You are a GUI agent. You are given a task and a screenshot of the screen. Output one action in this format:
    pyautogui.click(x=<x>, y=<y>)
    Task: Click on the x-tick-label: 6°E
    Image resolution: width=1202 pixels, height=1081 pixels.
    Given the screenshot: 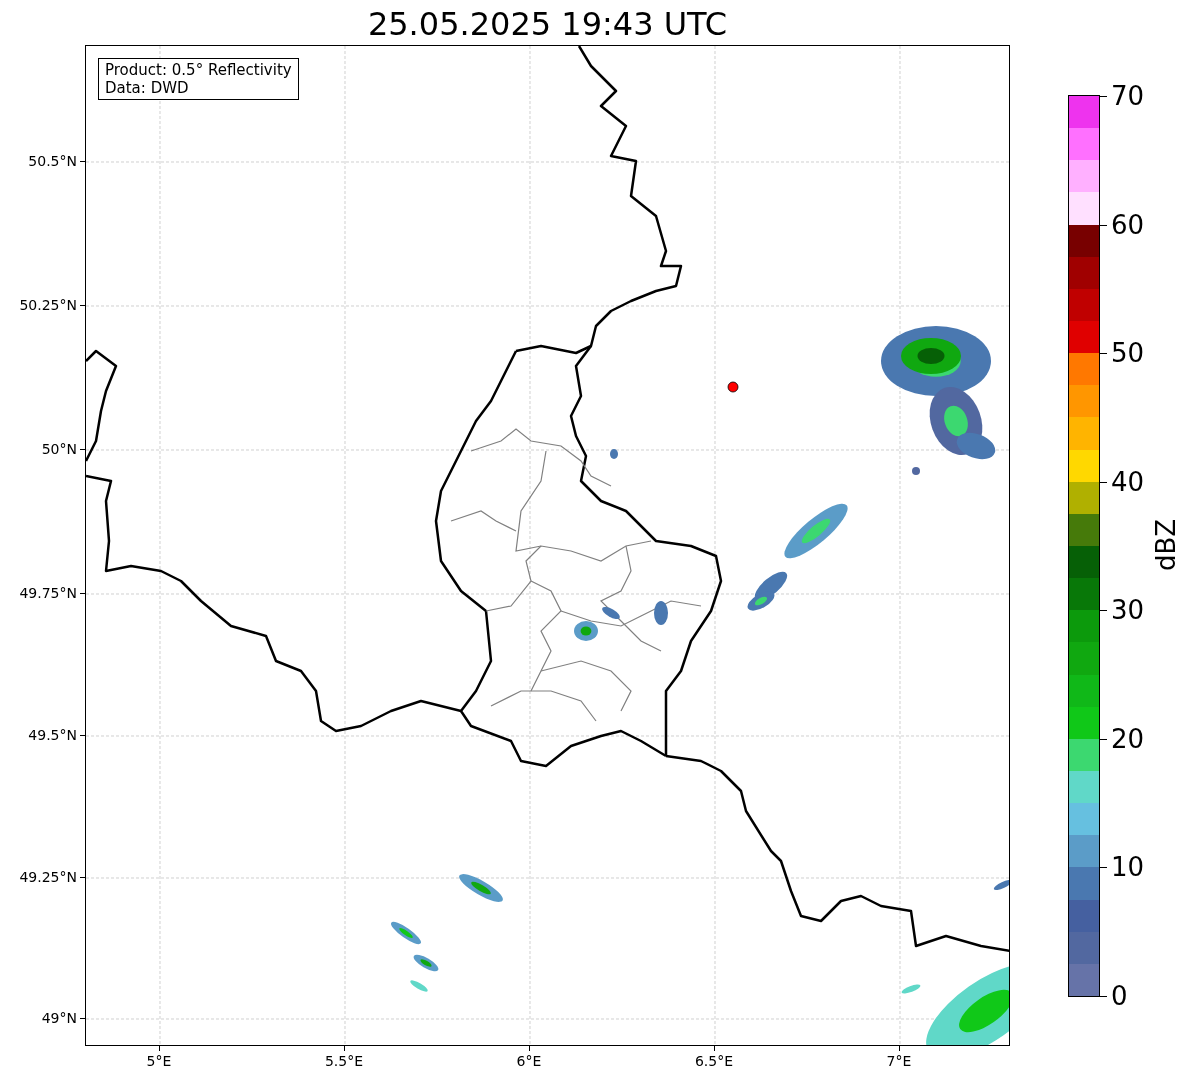 What is the action you would take?
    pyautogui.click(x=529, y=1061)
    